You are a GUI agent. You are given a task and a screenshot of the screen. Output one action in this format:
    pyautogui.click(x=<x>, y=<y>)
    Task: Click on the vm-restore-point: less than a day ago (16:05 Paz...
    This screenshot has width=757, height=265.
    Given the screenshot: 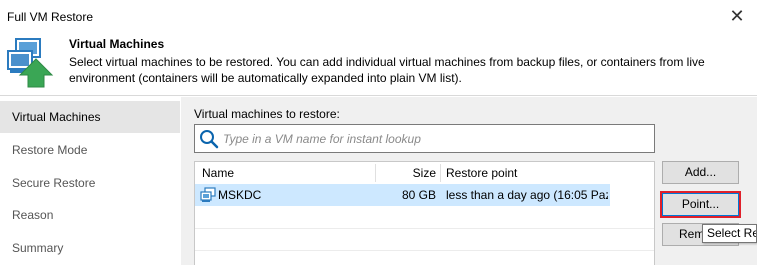 What is the action you would take?
    pyautogui.click(x=527, y=195)
    